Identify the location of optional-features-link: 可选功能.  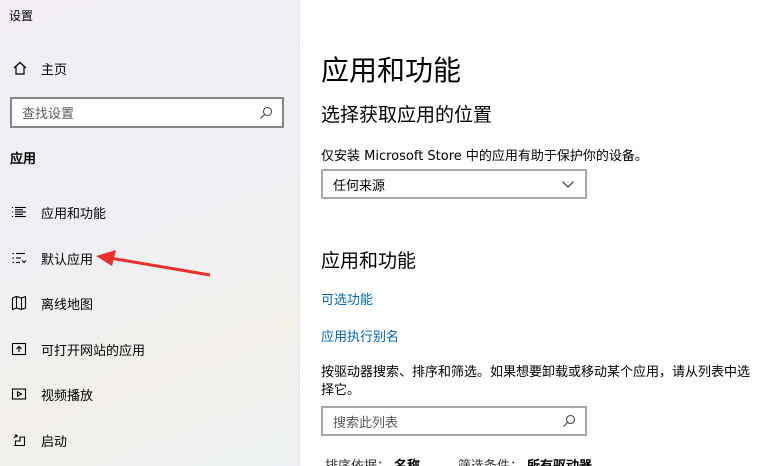
(347, 298).